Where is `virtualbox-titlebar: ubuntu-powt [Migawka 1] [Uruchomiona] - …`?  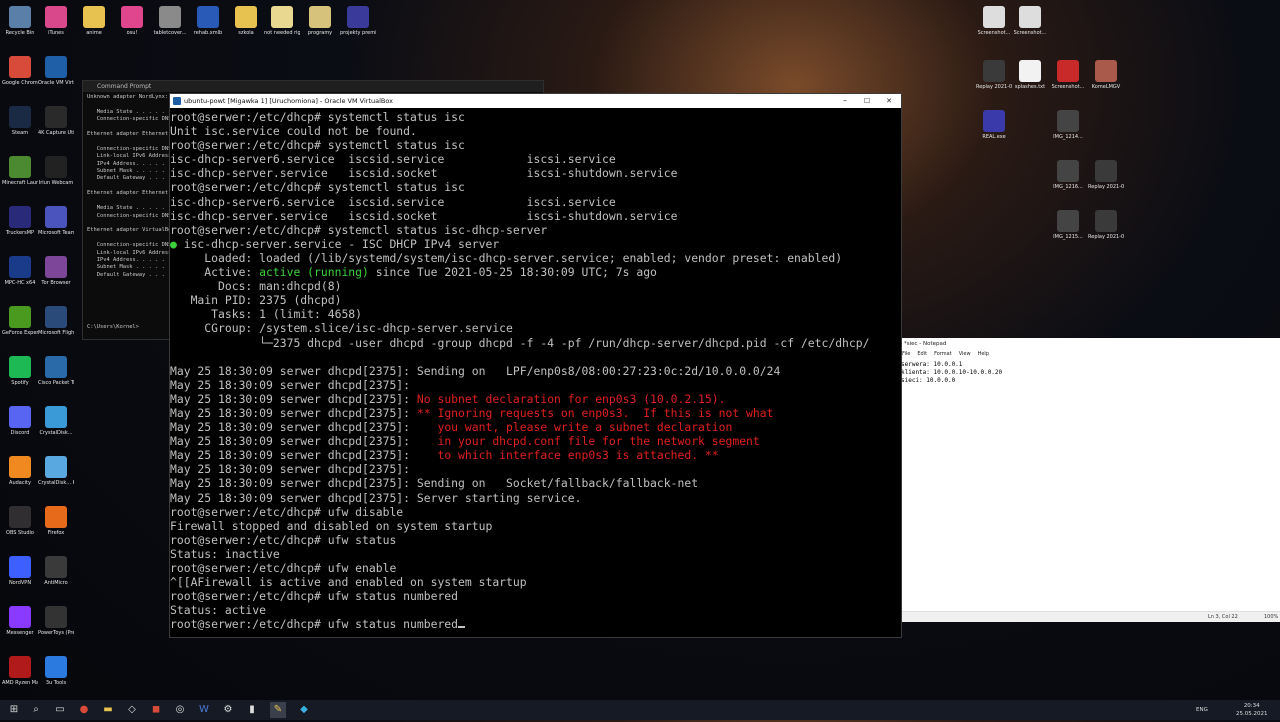 virtualbox-titlebar: ubuntu-powt [Migawka 1] [Uruchomiona] - … is located at coordinates (535, 101).